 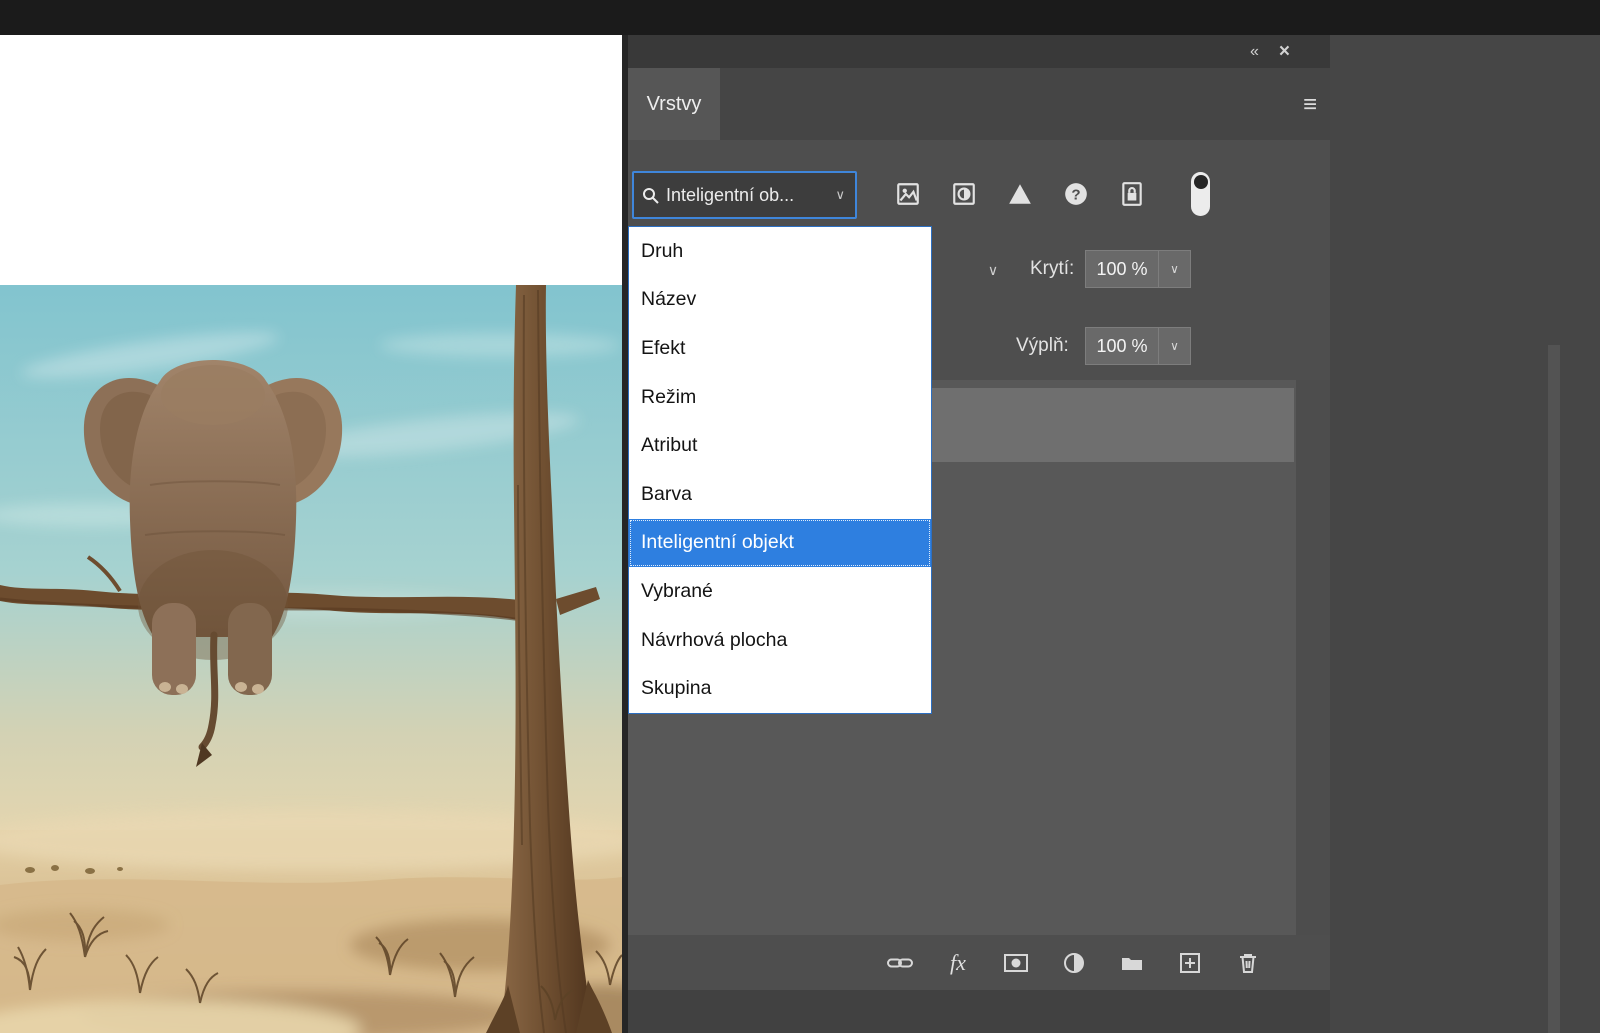 I want to click on adjustment-layer-filter-icon, so click(x=964, y=194).